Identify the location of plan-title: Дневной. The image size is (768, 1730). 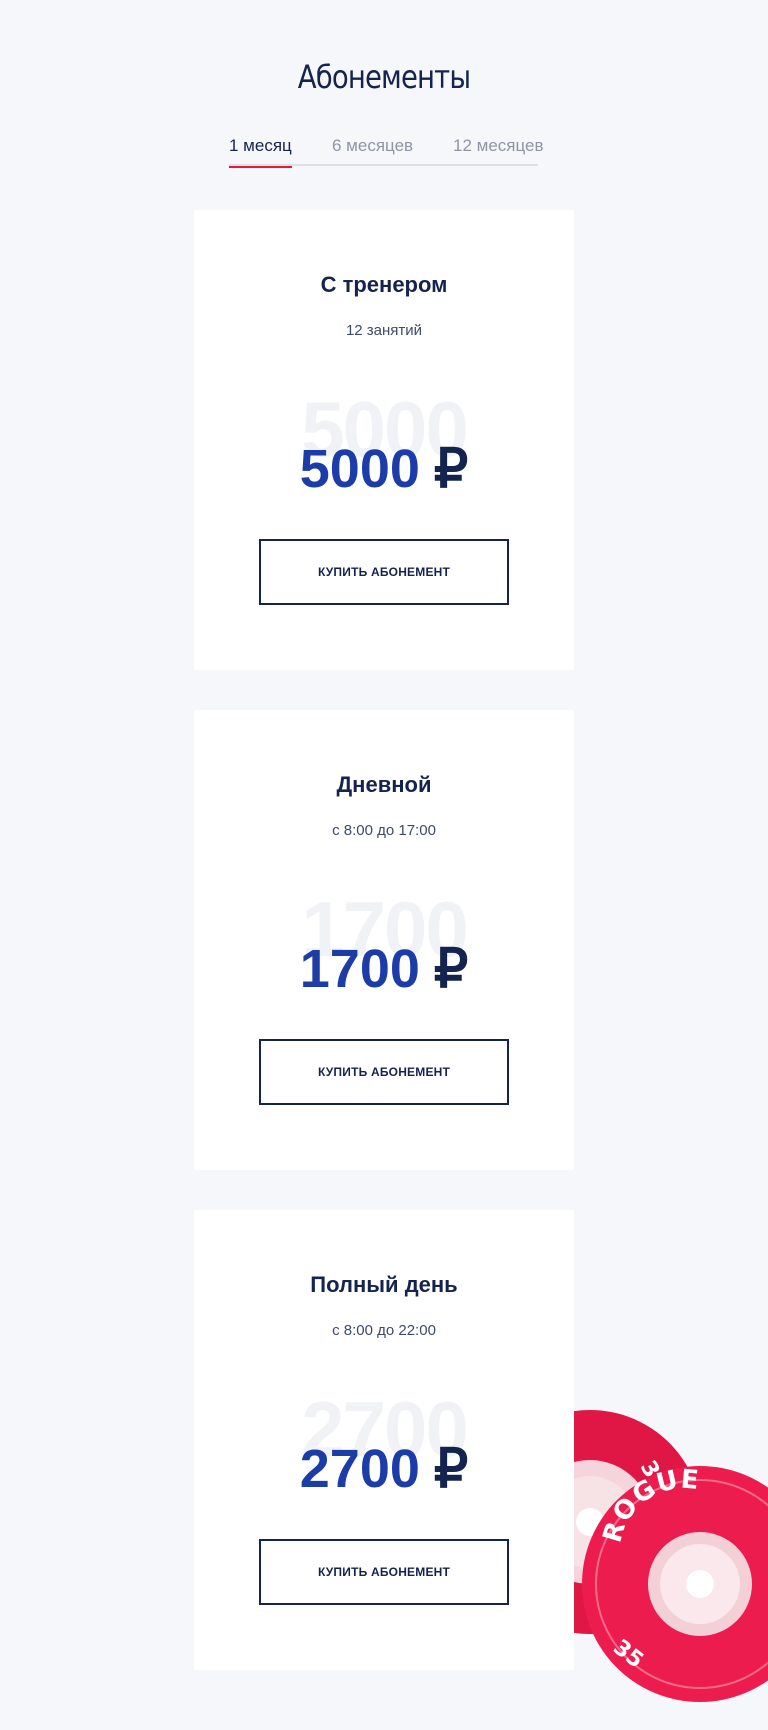
(384, 784).